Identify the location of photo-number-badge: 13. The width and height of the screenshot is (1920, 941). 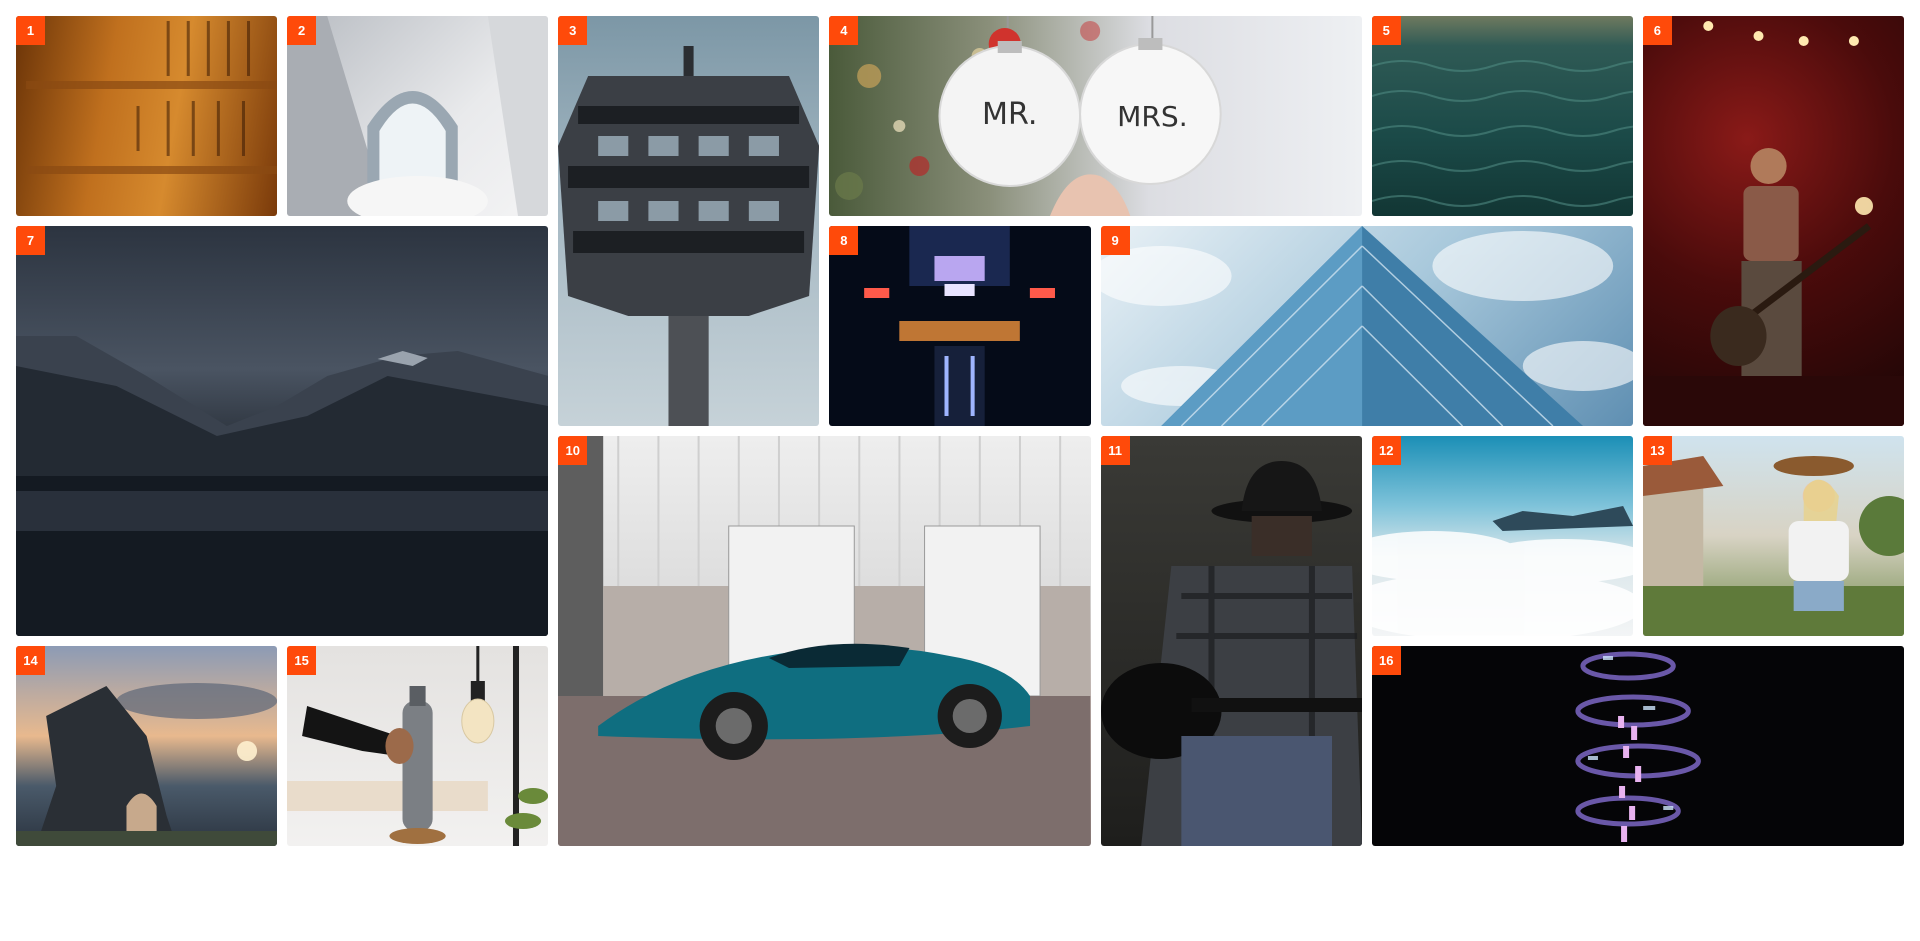
(1657, 450).